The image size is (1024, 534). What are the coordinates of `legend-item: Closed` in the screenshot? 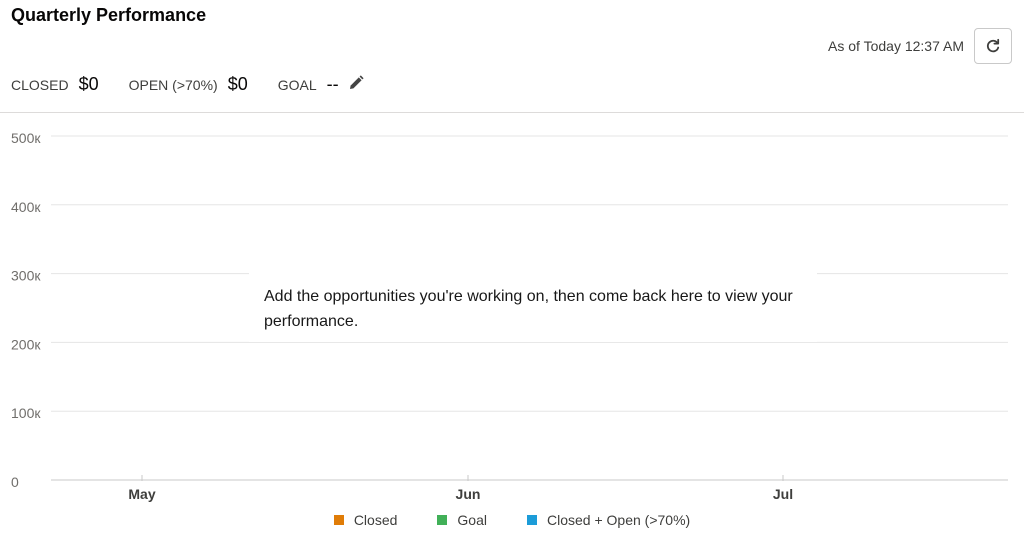 It's located at (365, 520).